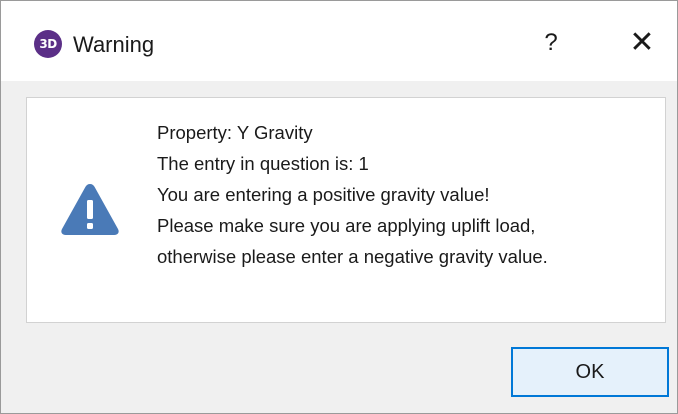 This screenshot has height=414, width=678. Describe the element at coordinates (263, 163) in the screenshot. I see `message-line: The entry in question is: 1` at that location.